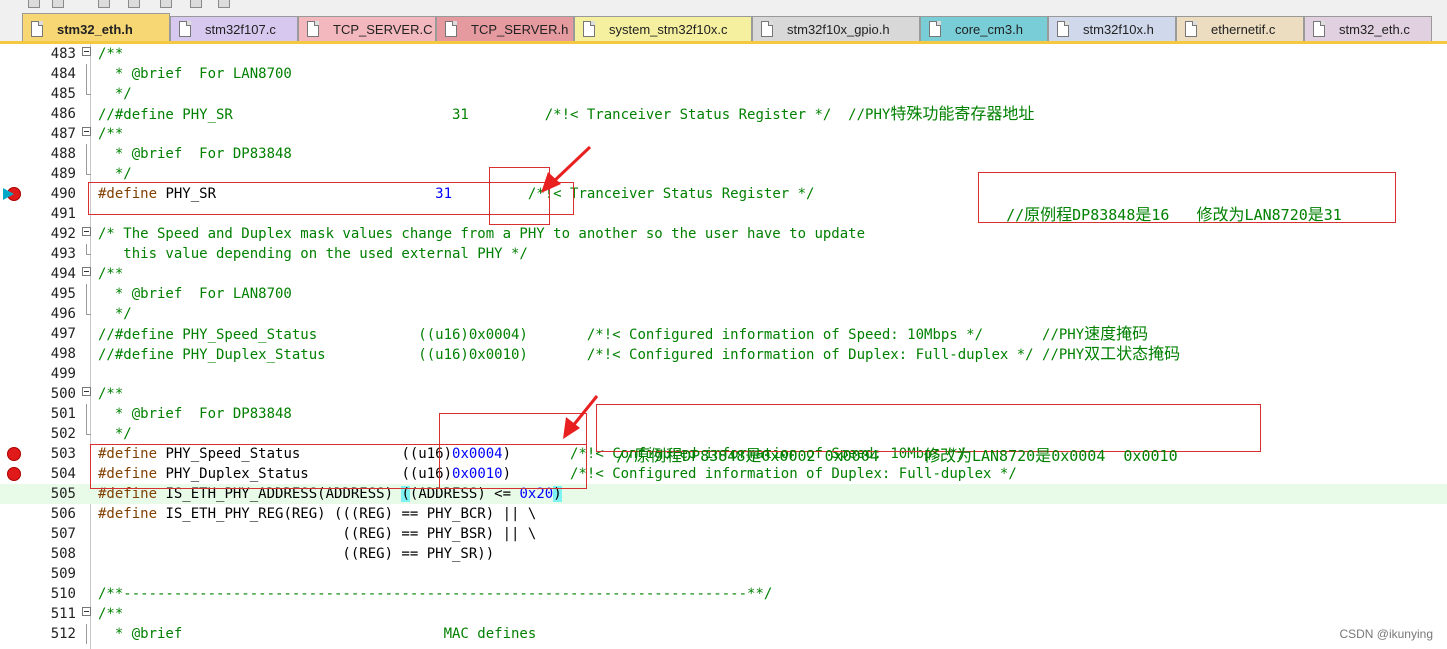 This screenshot has width=1447, height=649. What do you see at coordinates (505, 28) in the screenshot?
I see `tab-tcp-server-h: TCP_SERVER.h` at bounding box center [505, 28].